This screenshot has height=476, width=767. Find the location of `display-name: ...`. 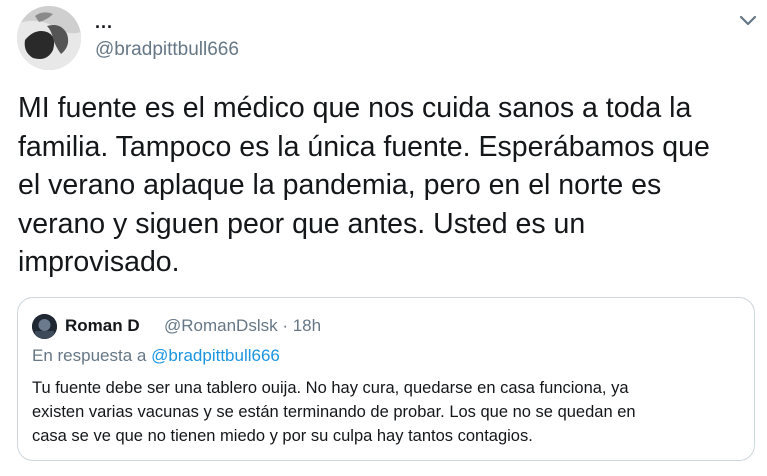

display-name: ... is located at coordinates (104, 22).